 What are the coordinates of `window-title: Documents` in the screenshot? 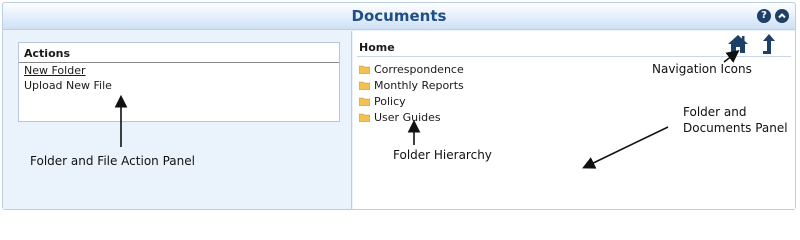 It's located at (399, 16).